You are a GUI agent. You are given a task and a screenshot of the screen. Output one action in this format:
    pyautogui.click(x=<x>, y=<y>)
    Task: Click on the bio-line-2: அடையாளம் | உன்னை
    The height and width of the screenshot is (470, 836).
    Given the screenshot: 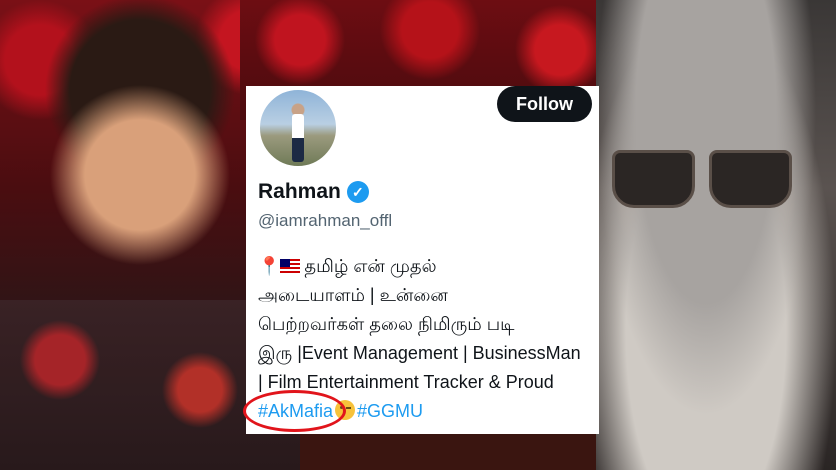 What is the action you would take?
    pyautogui.click(x=353, y=295)
    